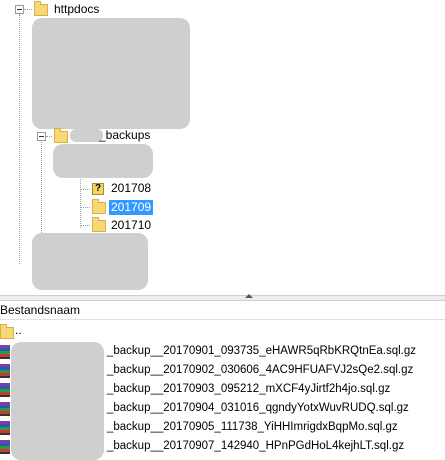 This screenshot has width=445, height=460. What do you see at coordinates (124, 135) in the screenshot?
I see `tree-item-backups: _backups` at bounding box center [124, 135].